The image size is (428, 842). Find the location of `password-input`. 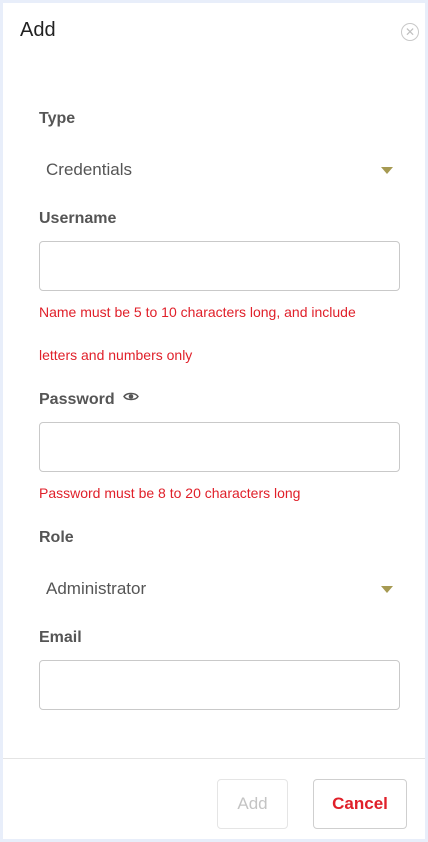

password-input is located at coordinates (219, 447).